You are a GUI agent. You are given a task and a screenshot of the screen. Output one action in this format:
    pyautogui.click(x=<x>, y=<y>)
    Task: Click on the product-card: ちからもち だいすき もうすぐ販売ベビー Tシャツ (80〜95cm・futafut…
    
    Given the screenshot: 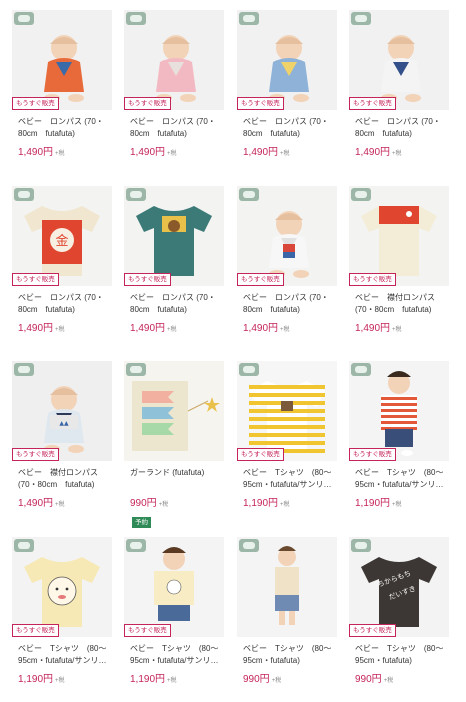 What is the action you would take?
    pyautogui.click(x=399, y=611)
    